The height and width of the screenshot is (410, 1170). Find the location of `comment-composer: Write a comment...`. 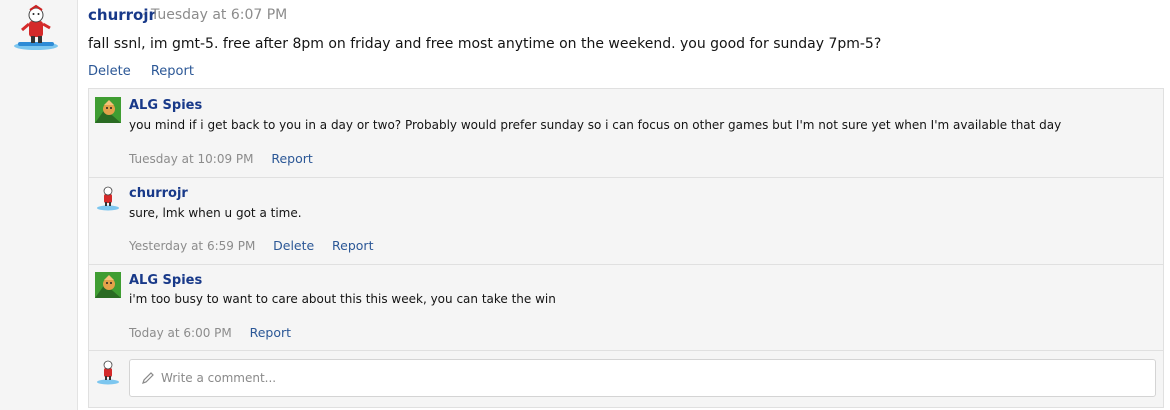

comment-composer: Write a comment... is located at coordinates (626, 379).